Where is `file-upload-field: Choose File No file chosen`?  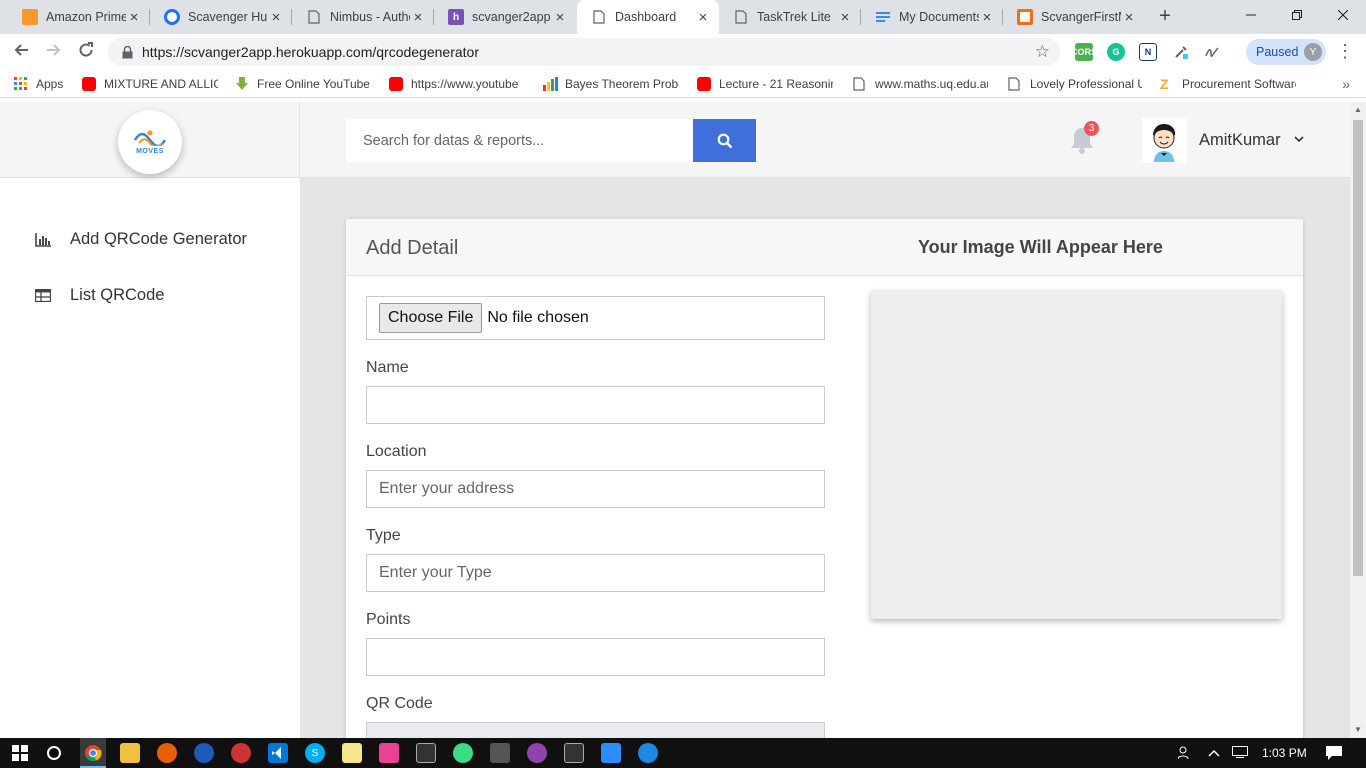 file-upload-field: Choose File No file chosen is located at coordinates (595, 318).